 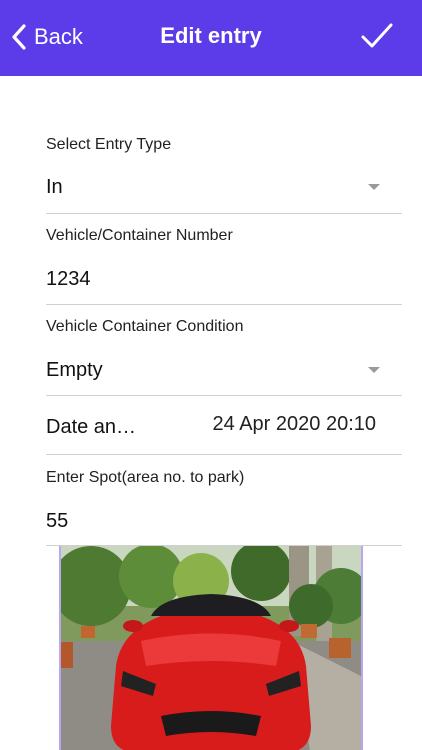 What do you see at coordinates (68, 279) in the screenshot?
I see `vehicle-number-input: 1234` at bounding box center [68, 279].